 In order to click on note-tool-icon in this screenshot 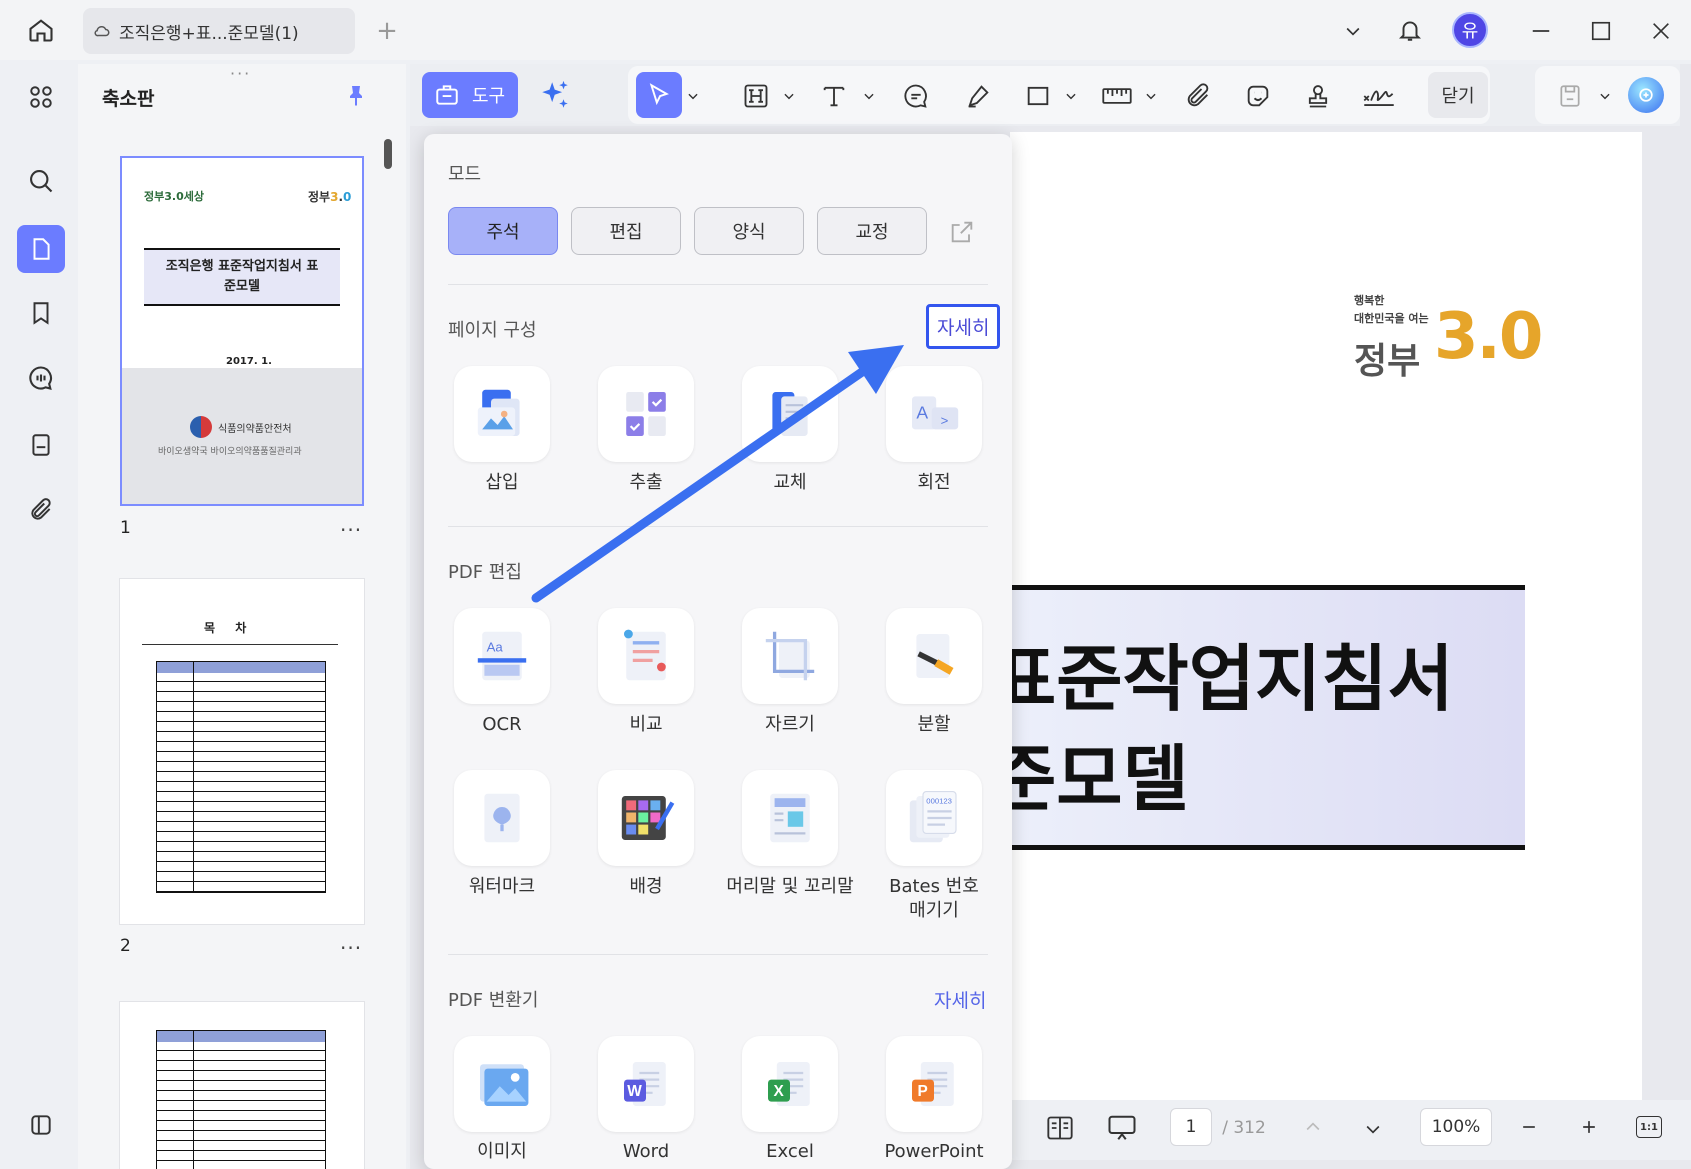, I will do `click(916, 96)`.